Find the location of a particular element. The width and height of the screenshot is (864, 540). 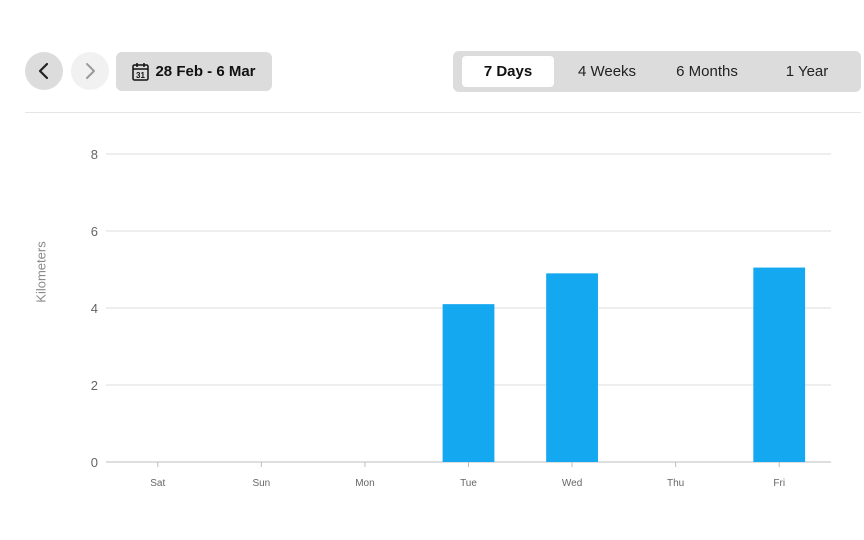

x-tick-label: Sat is located at coordinates (157, 483).